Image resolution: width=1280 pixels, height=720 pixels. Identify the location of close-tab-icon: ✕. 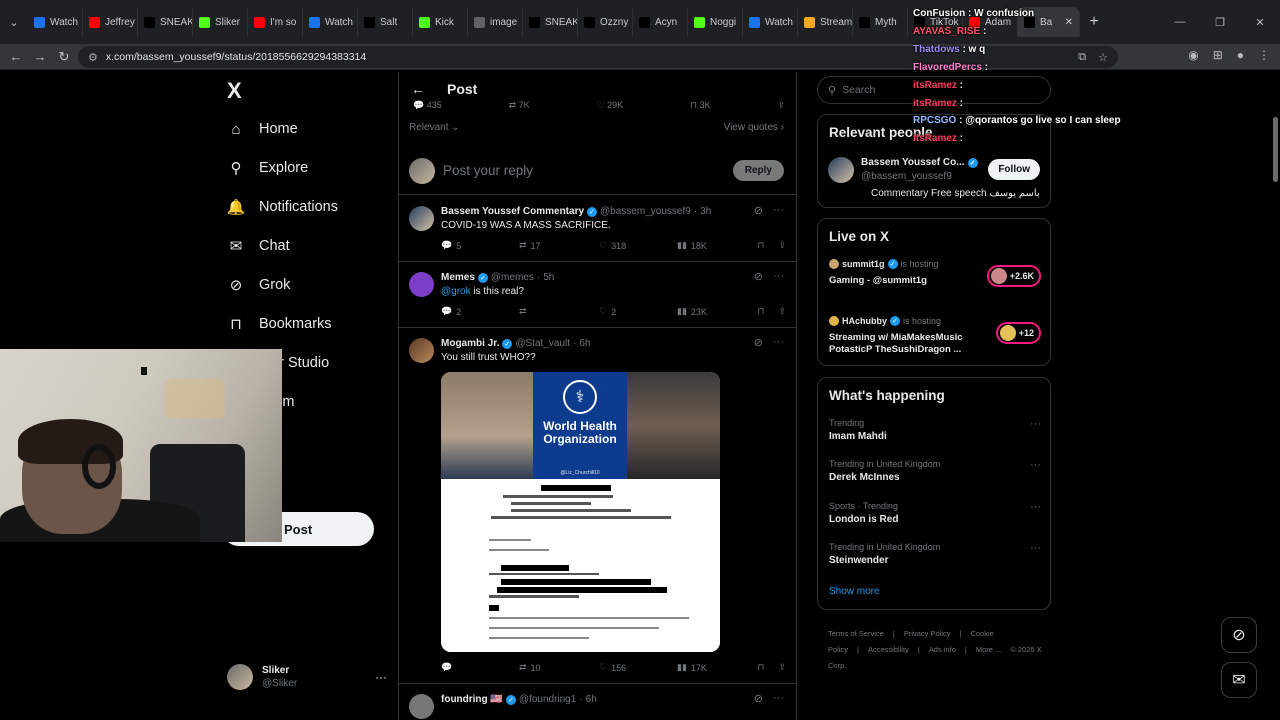
(1069, 22).